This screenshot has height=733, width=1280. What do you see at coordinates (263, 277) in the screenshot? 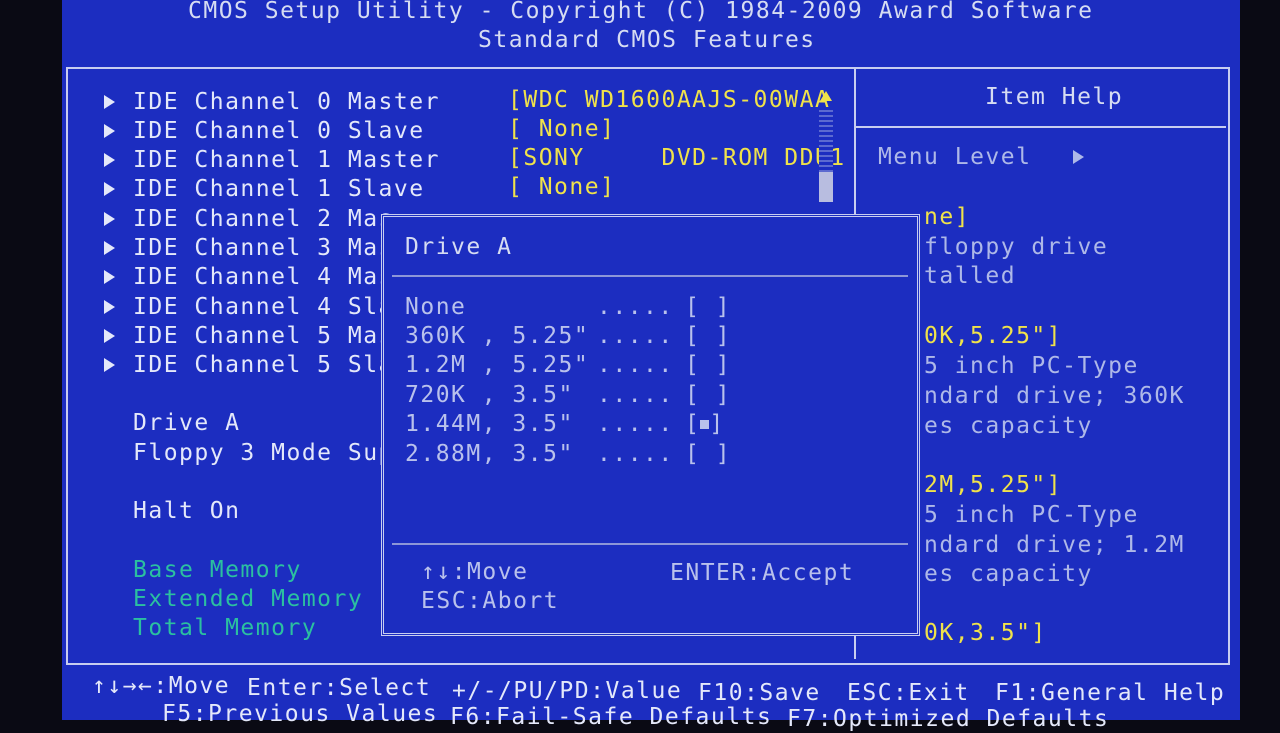
I see `item-label: IDE Channel 4 Mas` at bounding box center [263, 277].